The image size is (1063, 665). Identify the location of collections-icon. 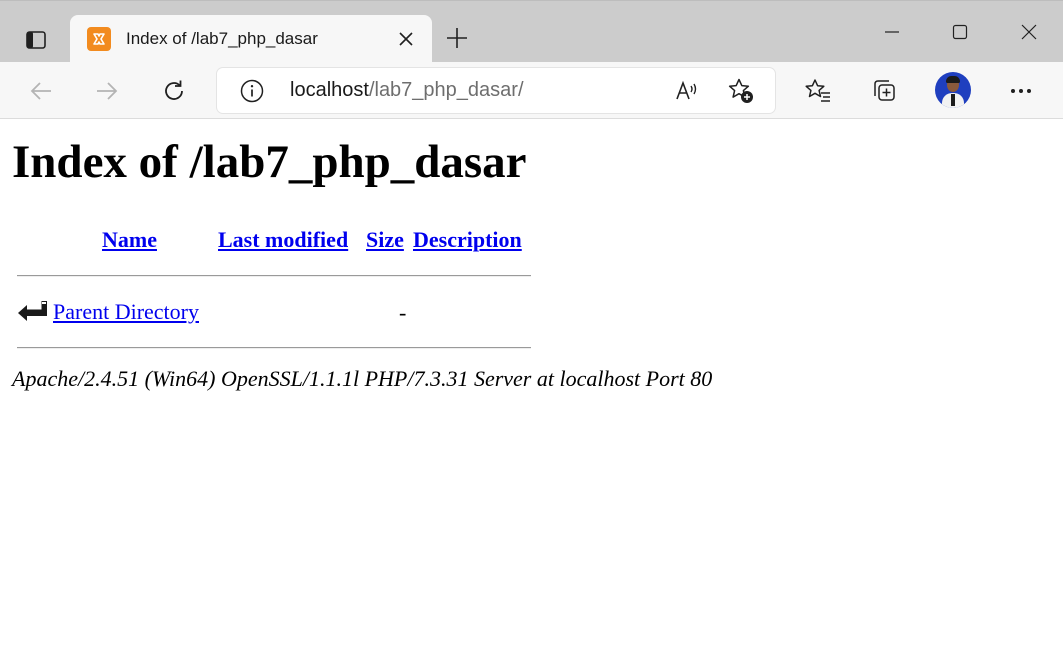
(884, 90).